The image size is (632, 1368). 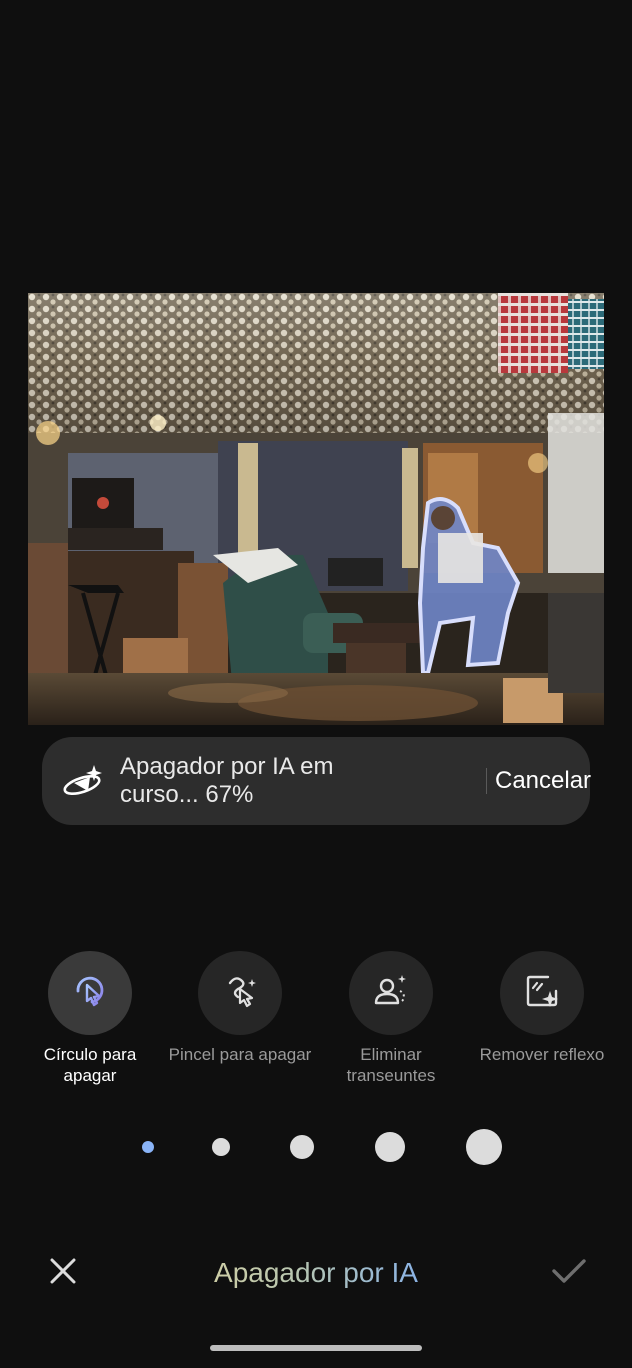 I want to click on brush-erase-icon, so click(x=240, y=993).